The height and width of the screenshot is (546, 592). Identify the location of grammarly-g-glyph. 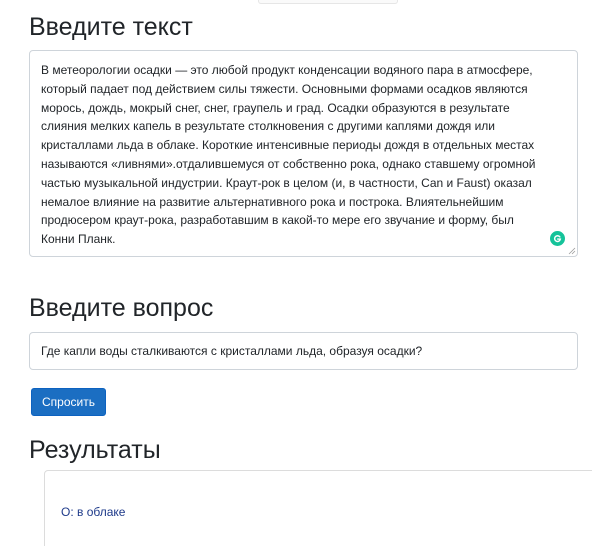
(557, 239).